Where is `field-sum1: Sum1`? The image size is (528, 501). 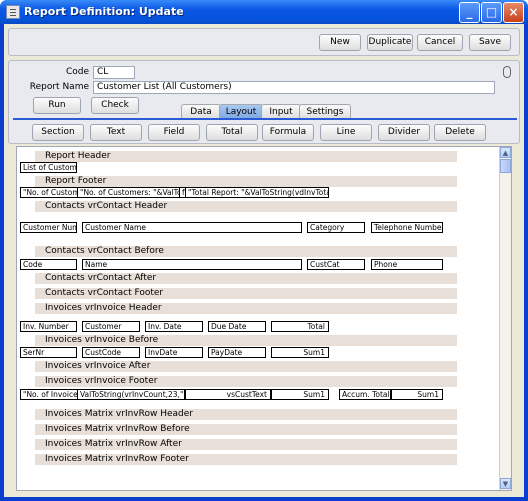 field-sum1: Sum1 is located at coordinates (300, 352).